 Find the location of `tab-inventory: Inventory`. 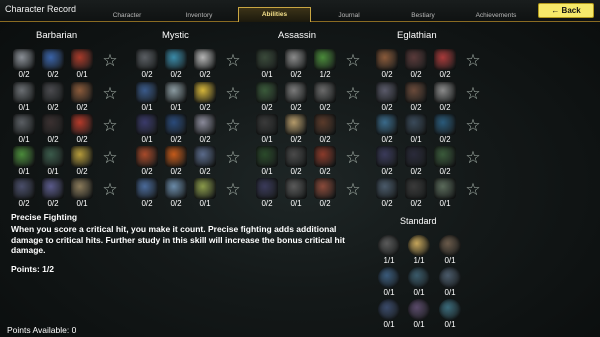

tab-inventory: Inventory is located at coordinates (199, 16).